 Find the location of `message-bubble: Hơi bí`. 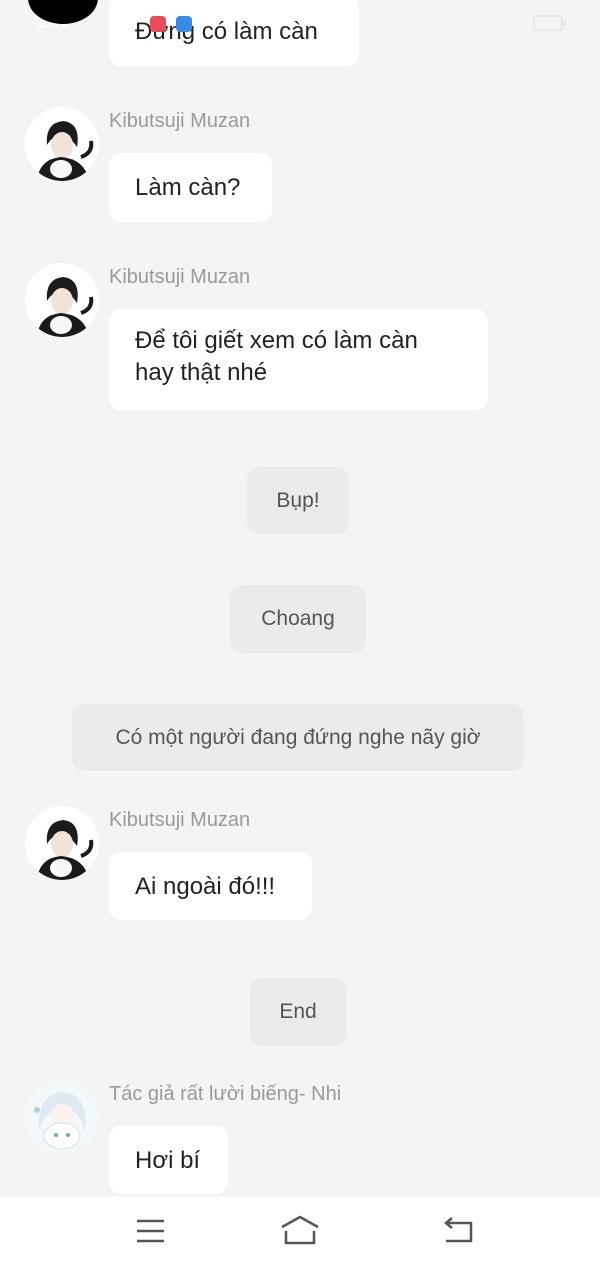

message-bubble: Hơi bí is located at coordinates (168, 1160).